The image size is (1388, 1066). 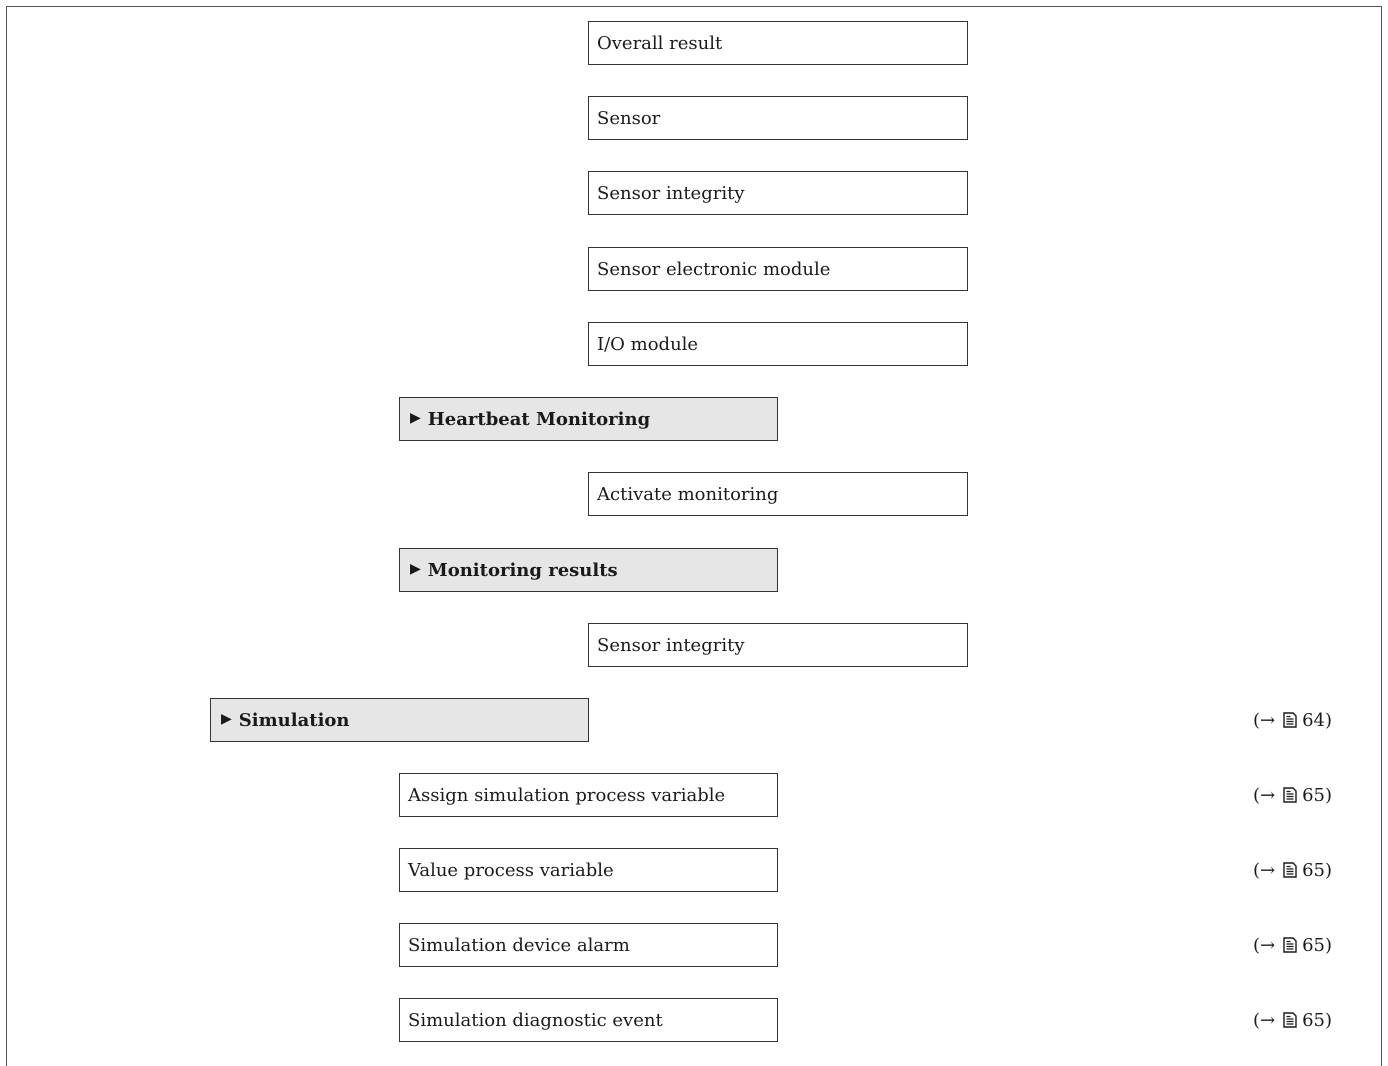 I want to click on submenu-heartbeat-monitoring: ▶ Heartbeat Monitoring, so click(x=588, y=419).